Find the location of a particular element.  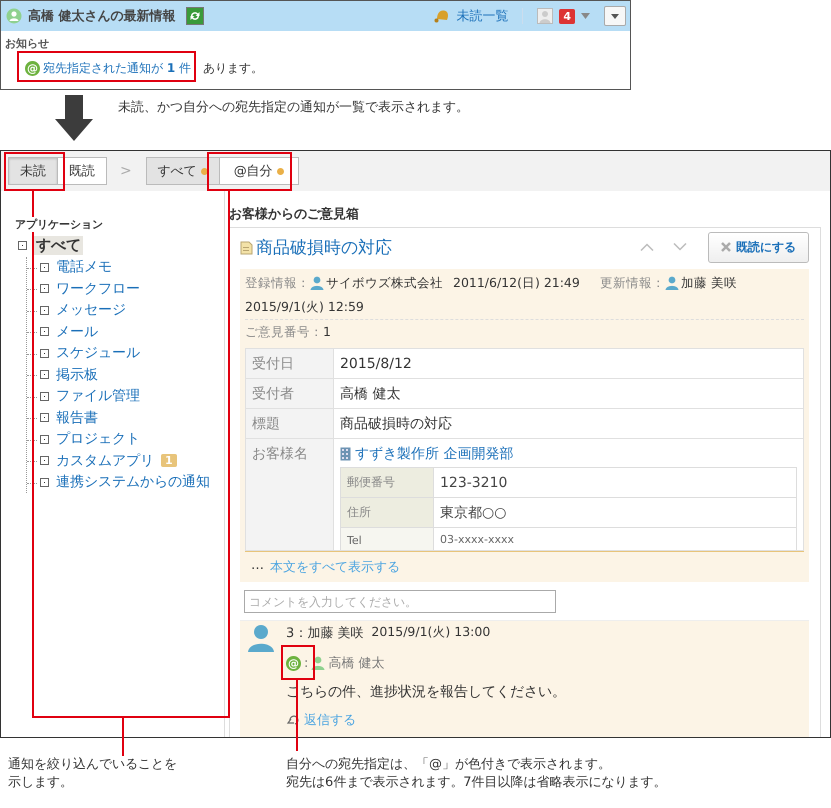

sidebar-heading: アプリケーション is located at coordinates (59, 224).